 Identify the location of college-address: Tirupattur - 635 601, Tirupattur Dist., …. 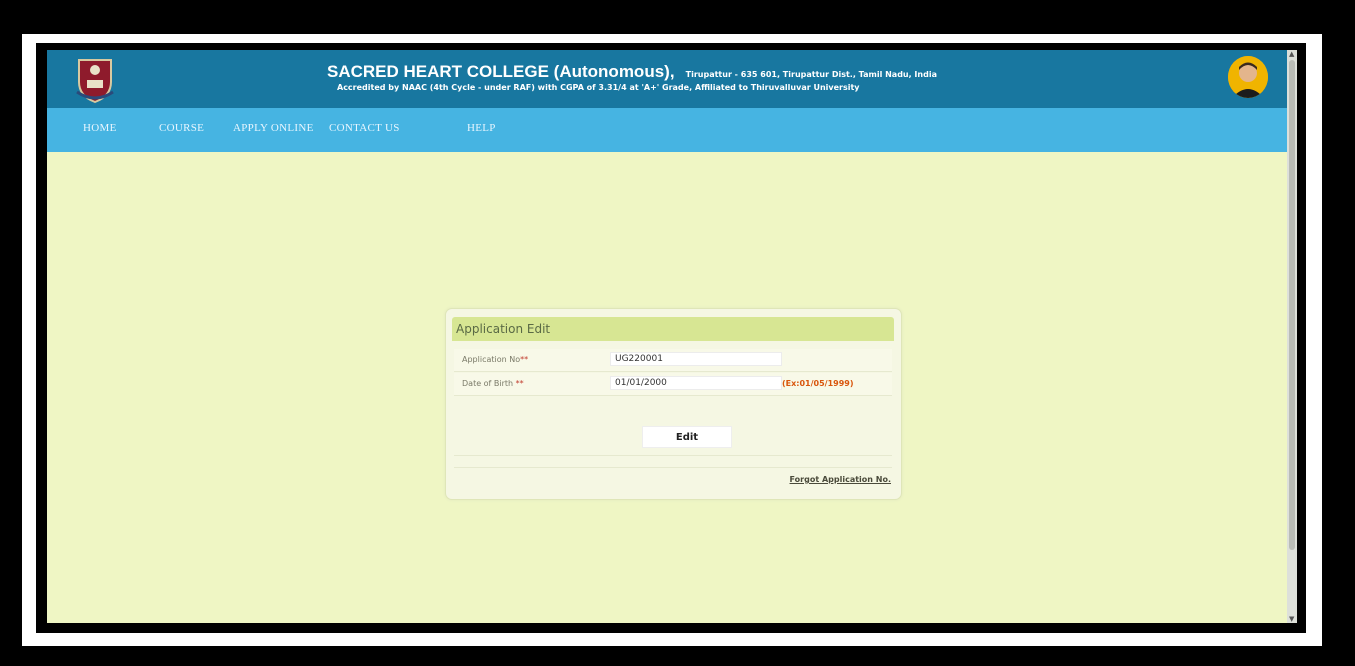
(811, 74).